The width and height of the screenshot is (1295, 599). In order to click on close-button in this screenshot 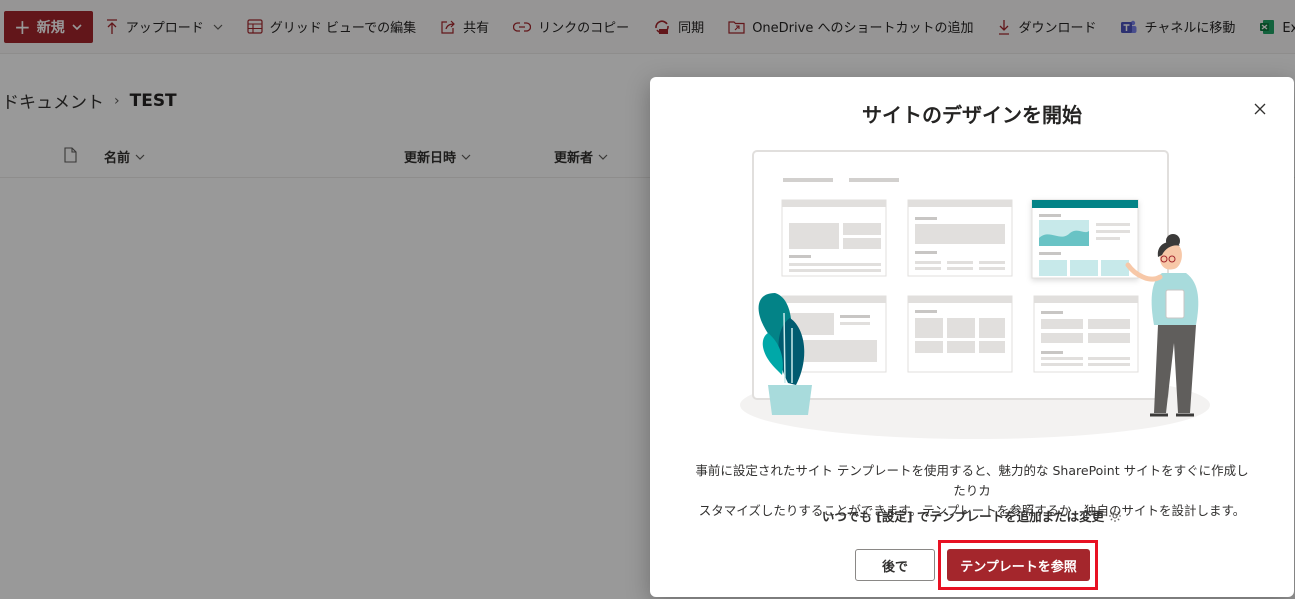, I will do `click(1260, 109)`.